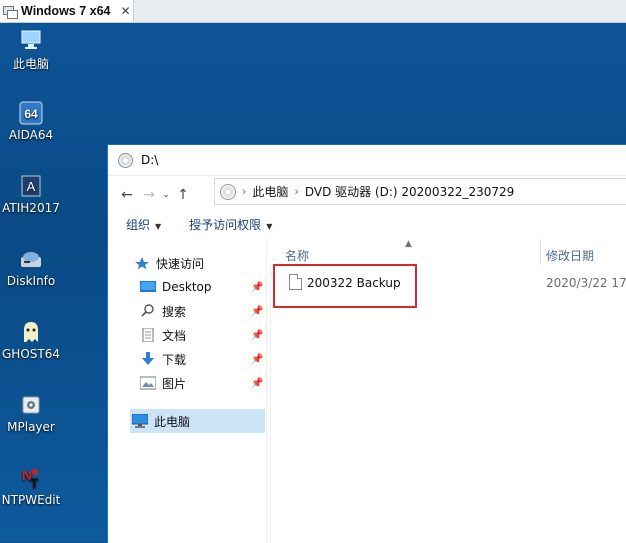  I want to click on sort-ascending-icon: ▲, so click(408, 244).